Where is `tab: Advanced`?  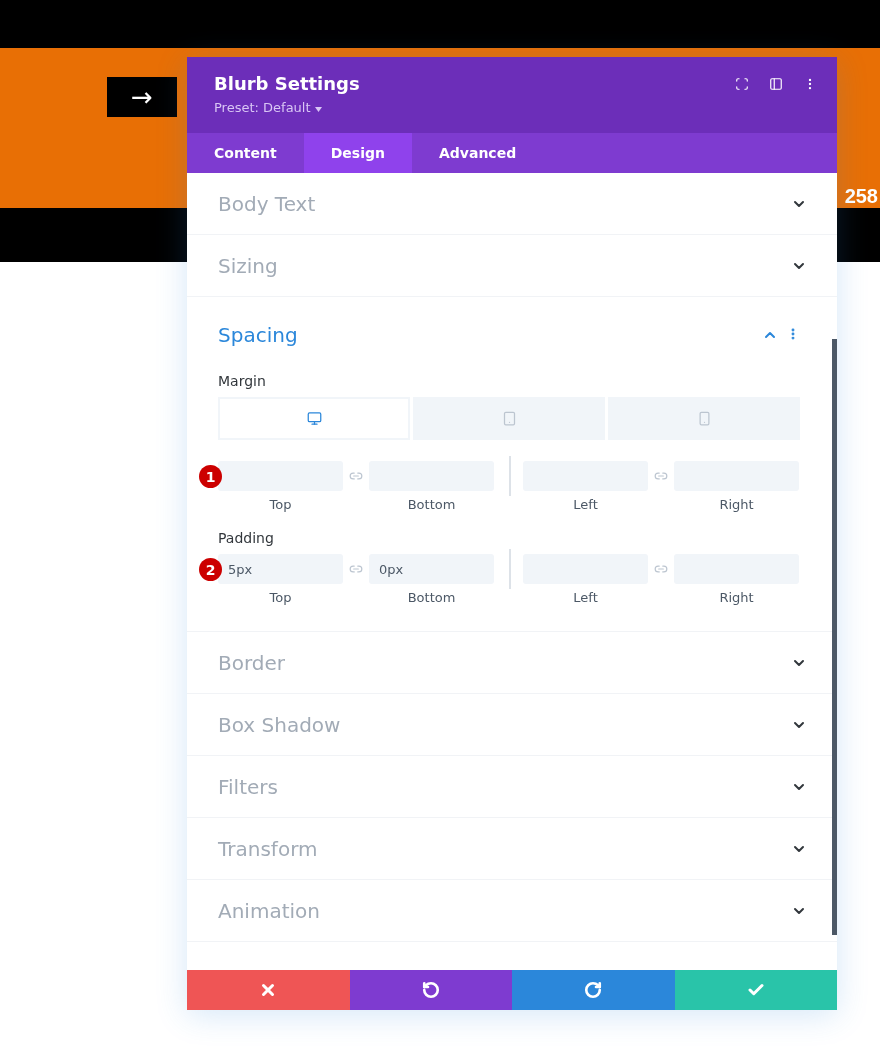
tab: Advanced is located at coordinates (477, 153).